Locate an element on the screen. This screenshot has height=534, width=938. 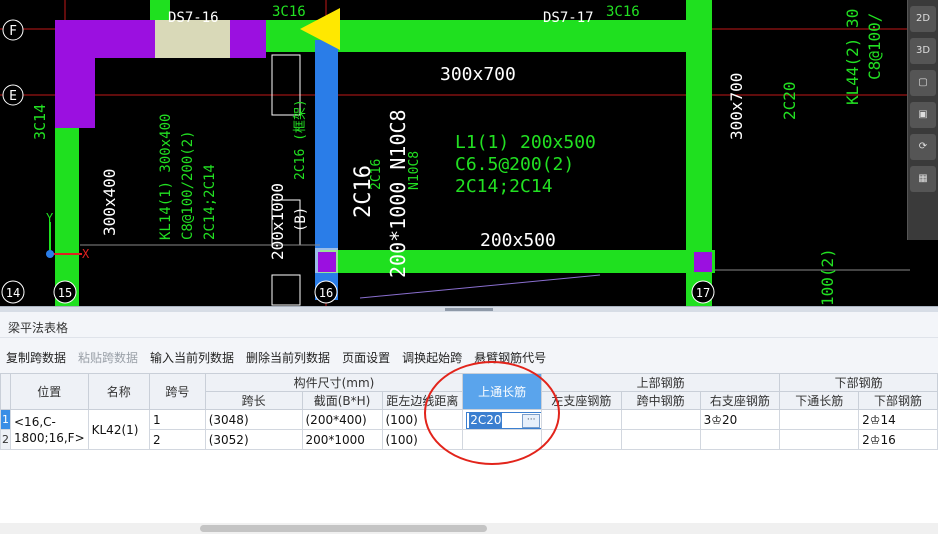
cell-name: KL42(1) is located at coordinates (118, 429).